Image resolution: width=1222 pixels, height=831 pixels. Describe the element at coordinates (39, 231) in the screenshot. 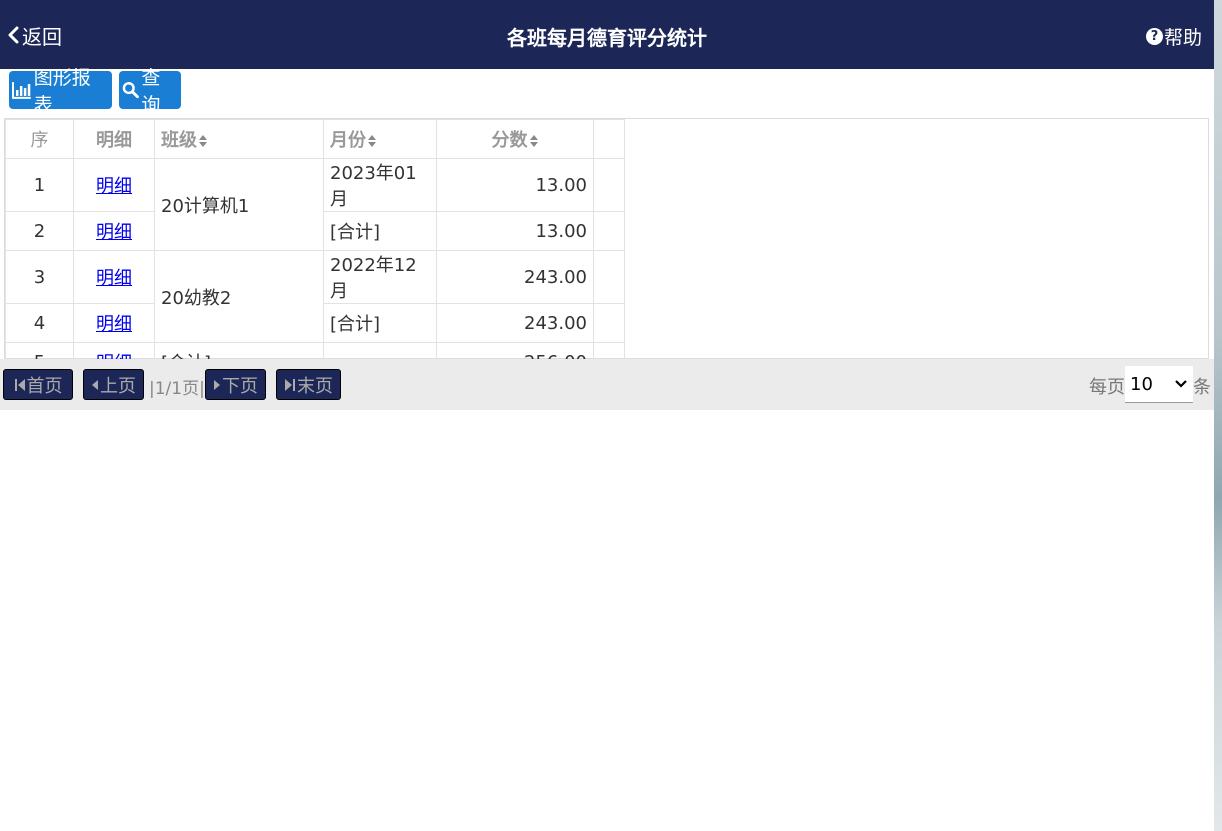

I see `cell-seq: 2` at that location.